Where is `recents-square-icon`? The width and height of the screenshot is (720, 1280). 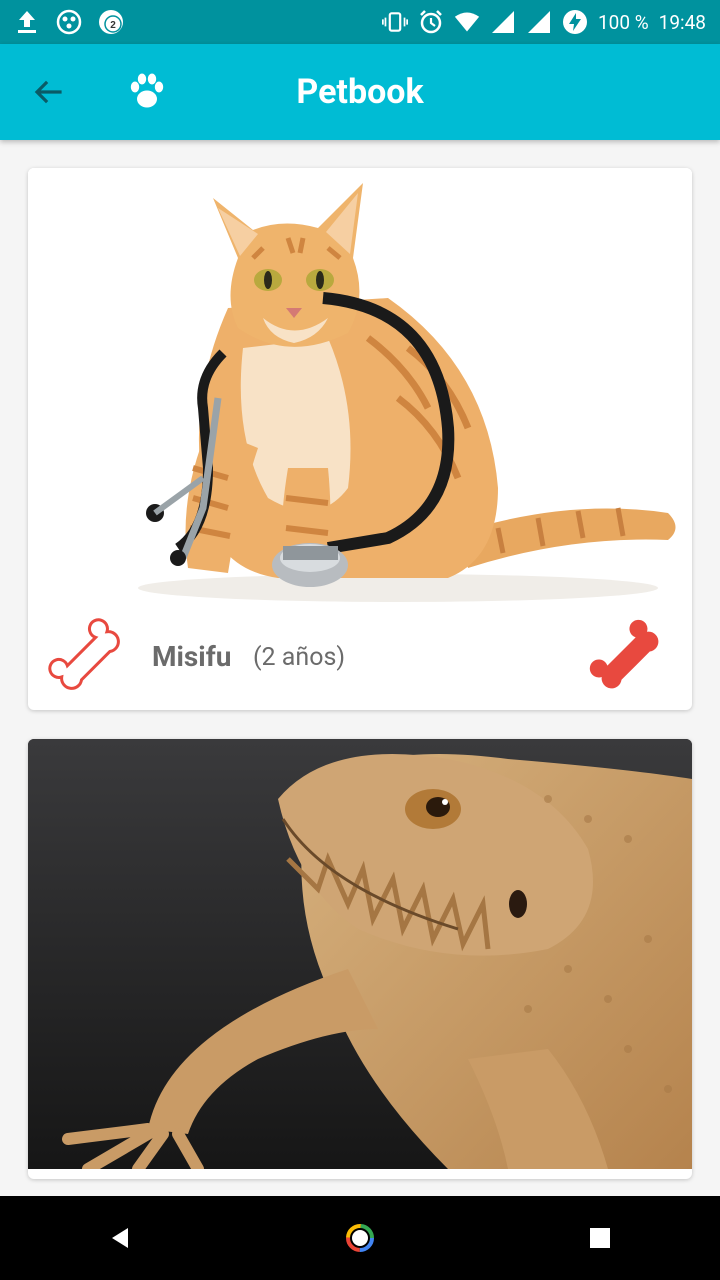
recents-square-icon is located at coordinates (600, 1238).